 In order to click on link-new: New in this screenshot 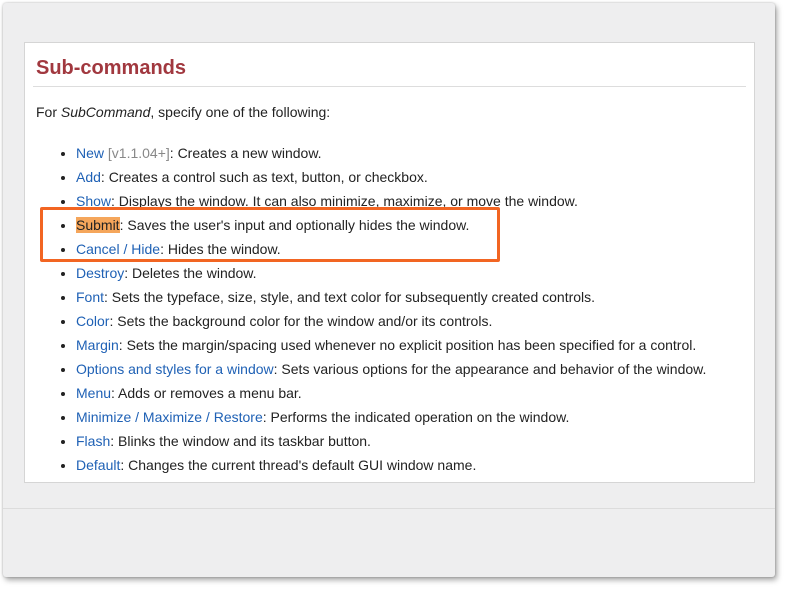, I will do `click(90, 153)`.